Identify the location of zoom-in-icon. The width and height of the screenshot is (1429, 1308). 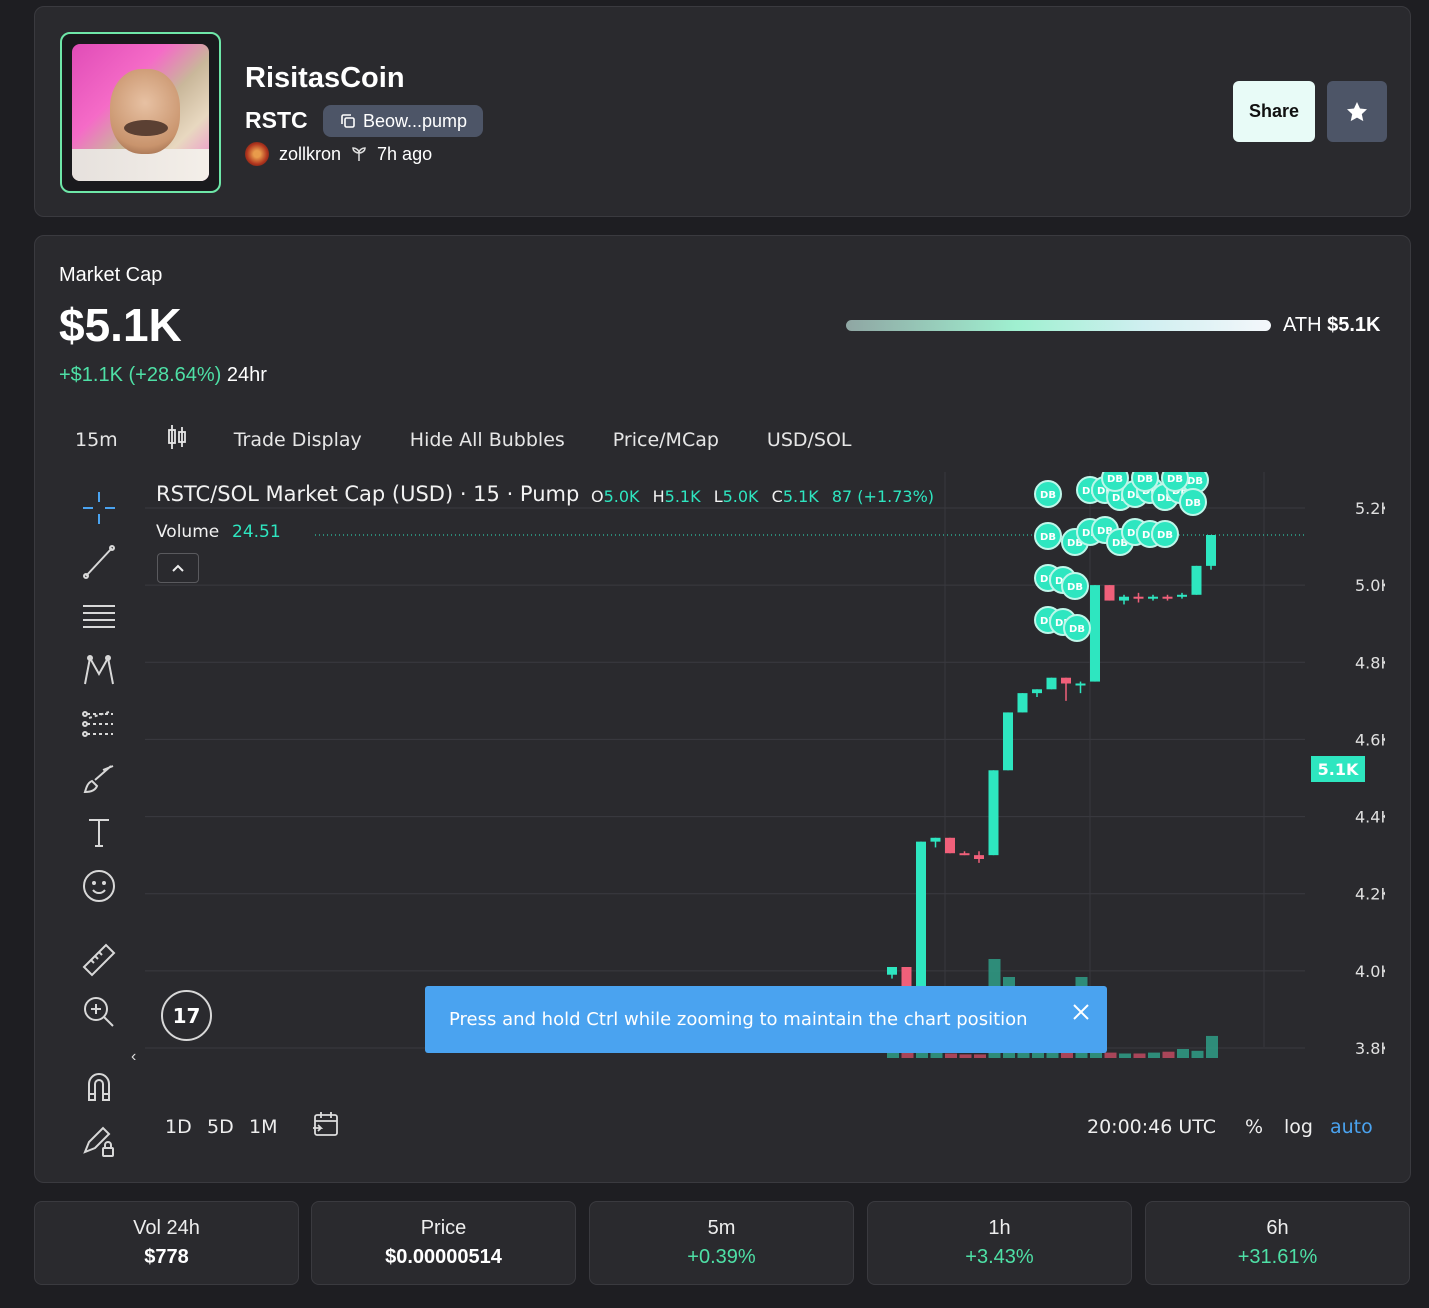
(99, 1012).